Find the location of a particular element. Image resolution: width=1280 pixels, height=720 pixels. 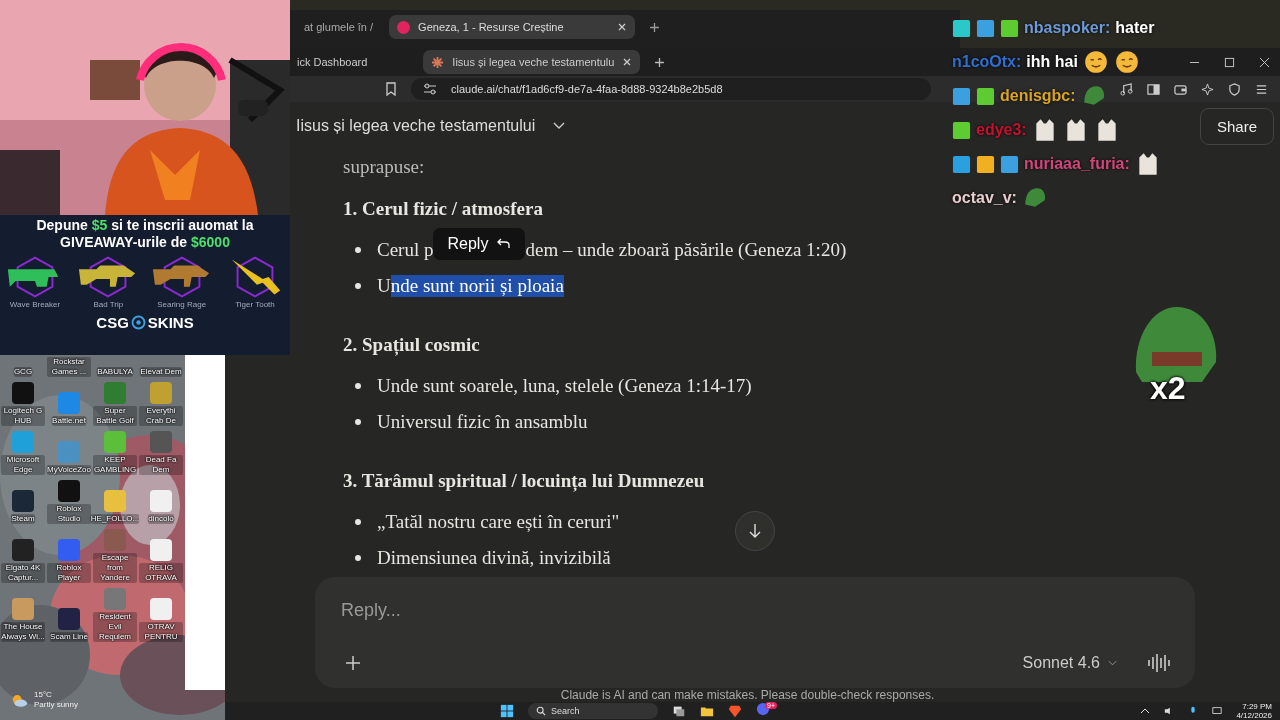

start-icon is located at coordinates (507, 711).